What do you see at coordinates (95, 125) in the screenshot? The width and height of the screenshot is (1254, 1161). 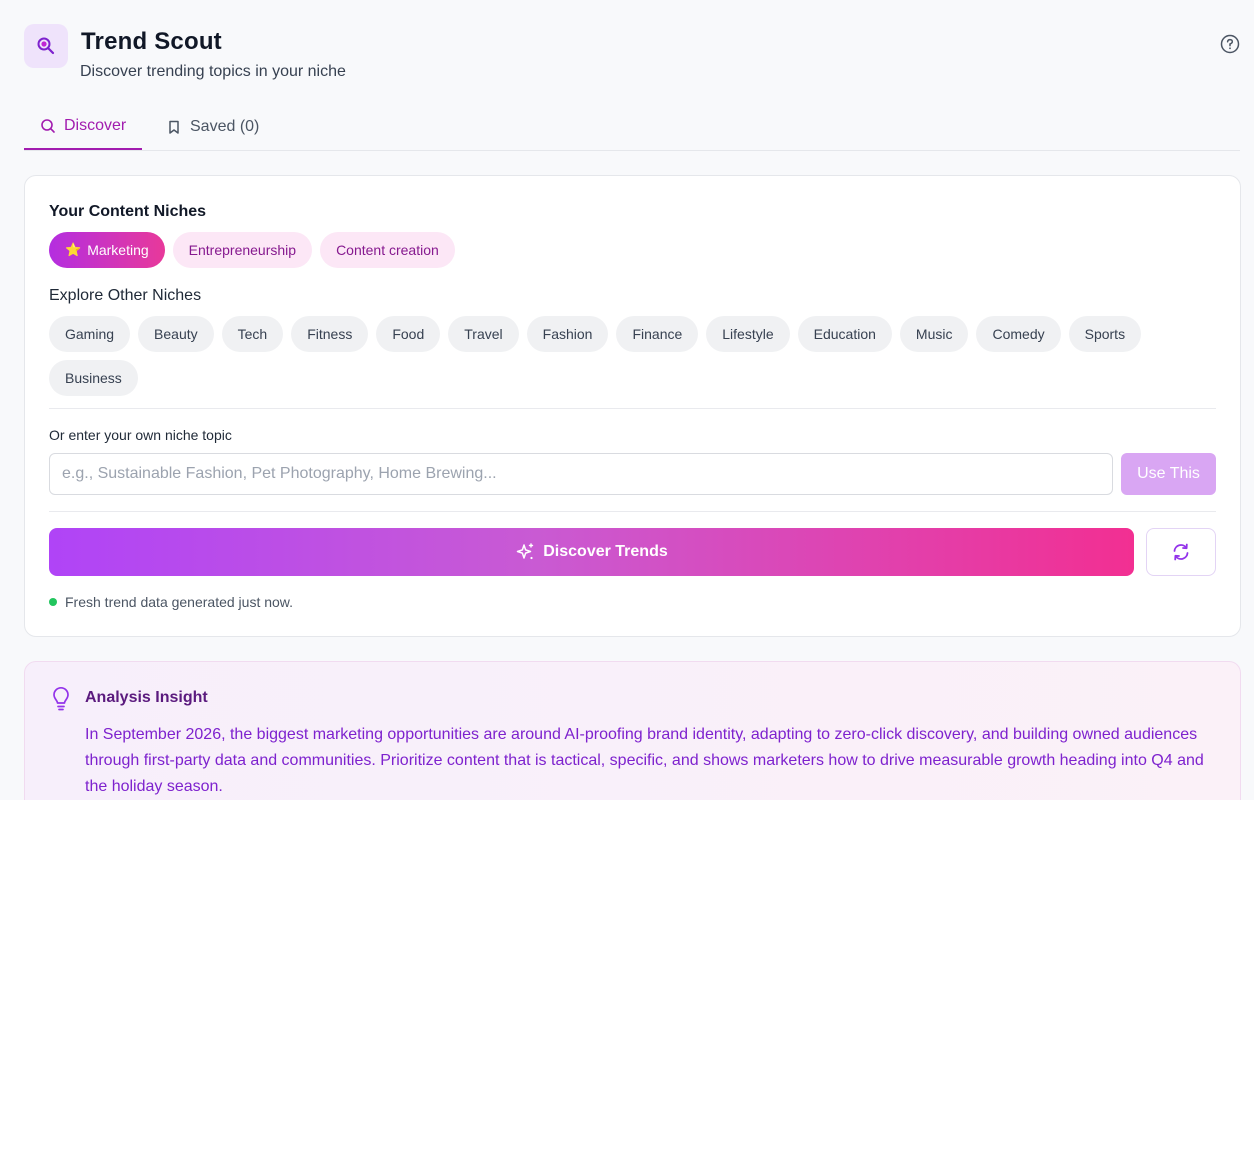 I see `tab-discover-label: Discover` at bounding box center [95, 125].